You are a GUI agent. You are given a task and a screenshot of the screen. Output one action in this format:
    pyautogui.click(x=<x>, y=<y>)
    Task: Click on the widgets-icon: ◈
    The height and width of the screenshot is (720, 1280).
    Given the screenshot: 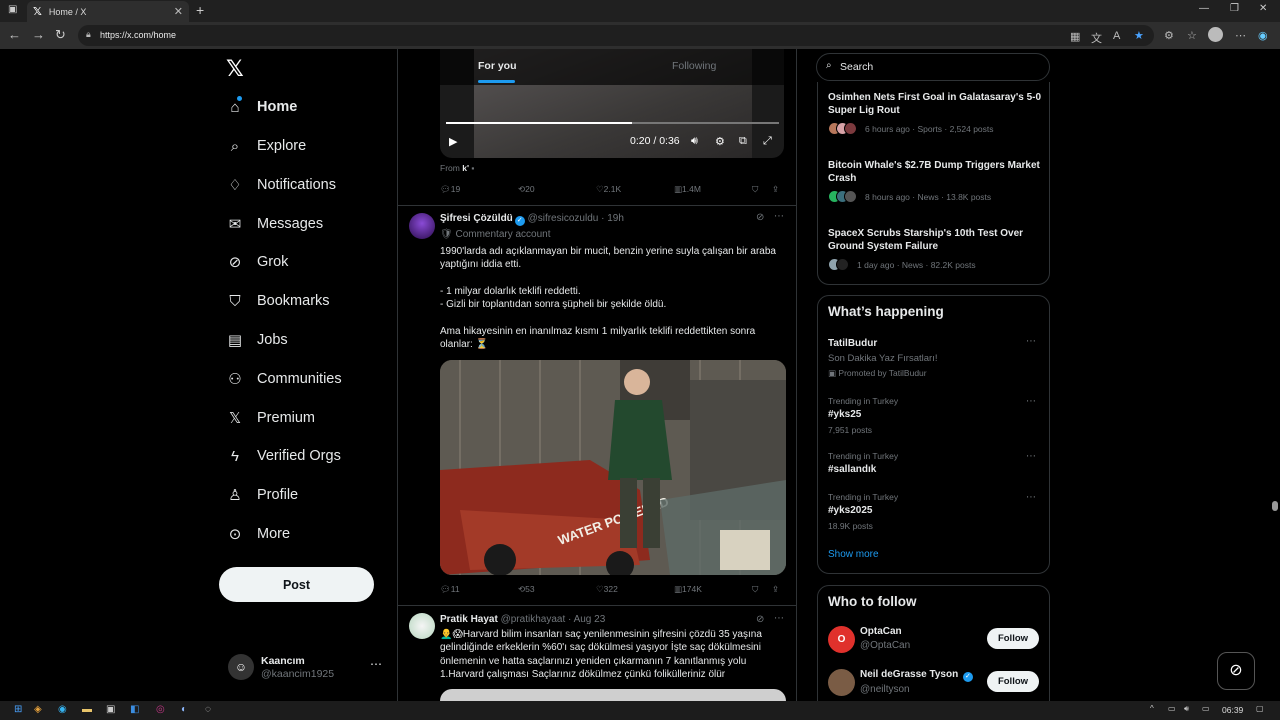 What is the action you would take?
    pyautogui.click(x=38, y=709)
    